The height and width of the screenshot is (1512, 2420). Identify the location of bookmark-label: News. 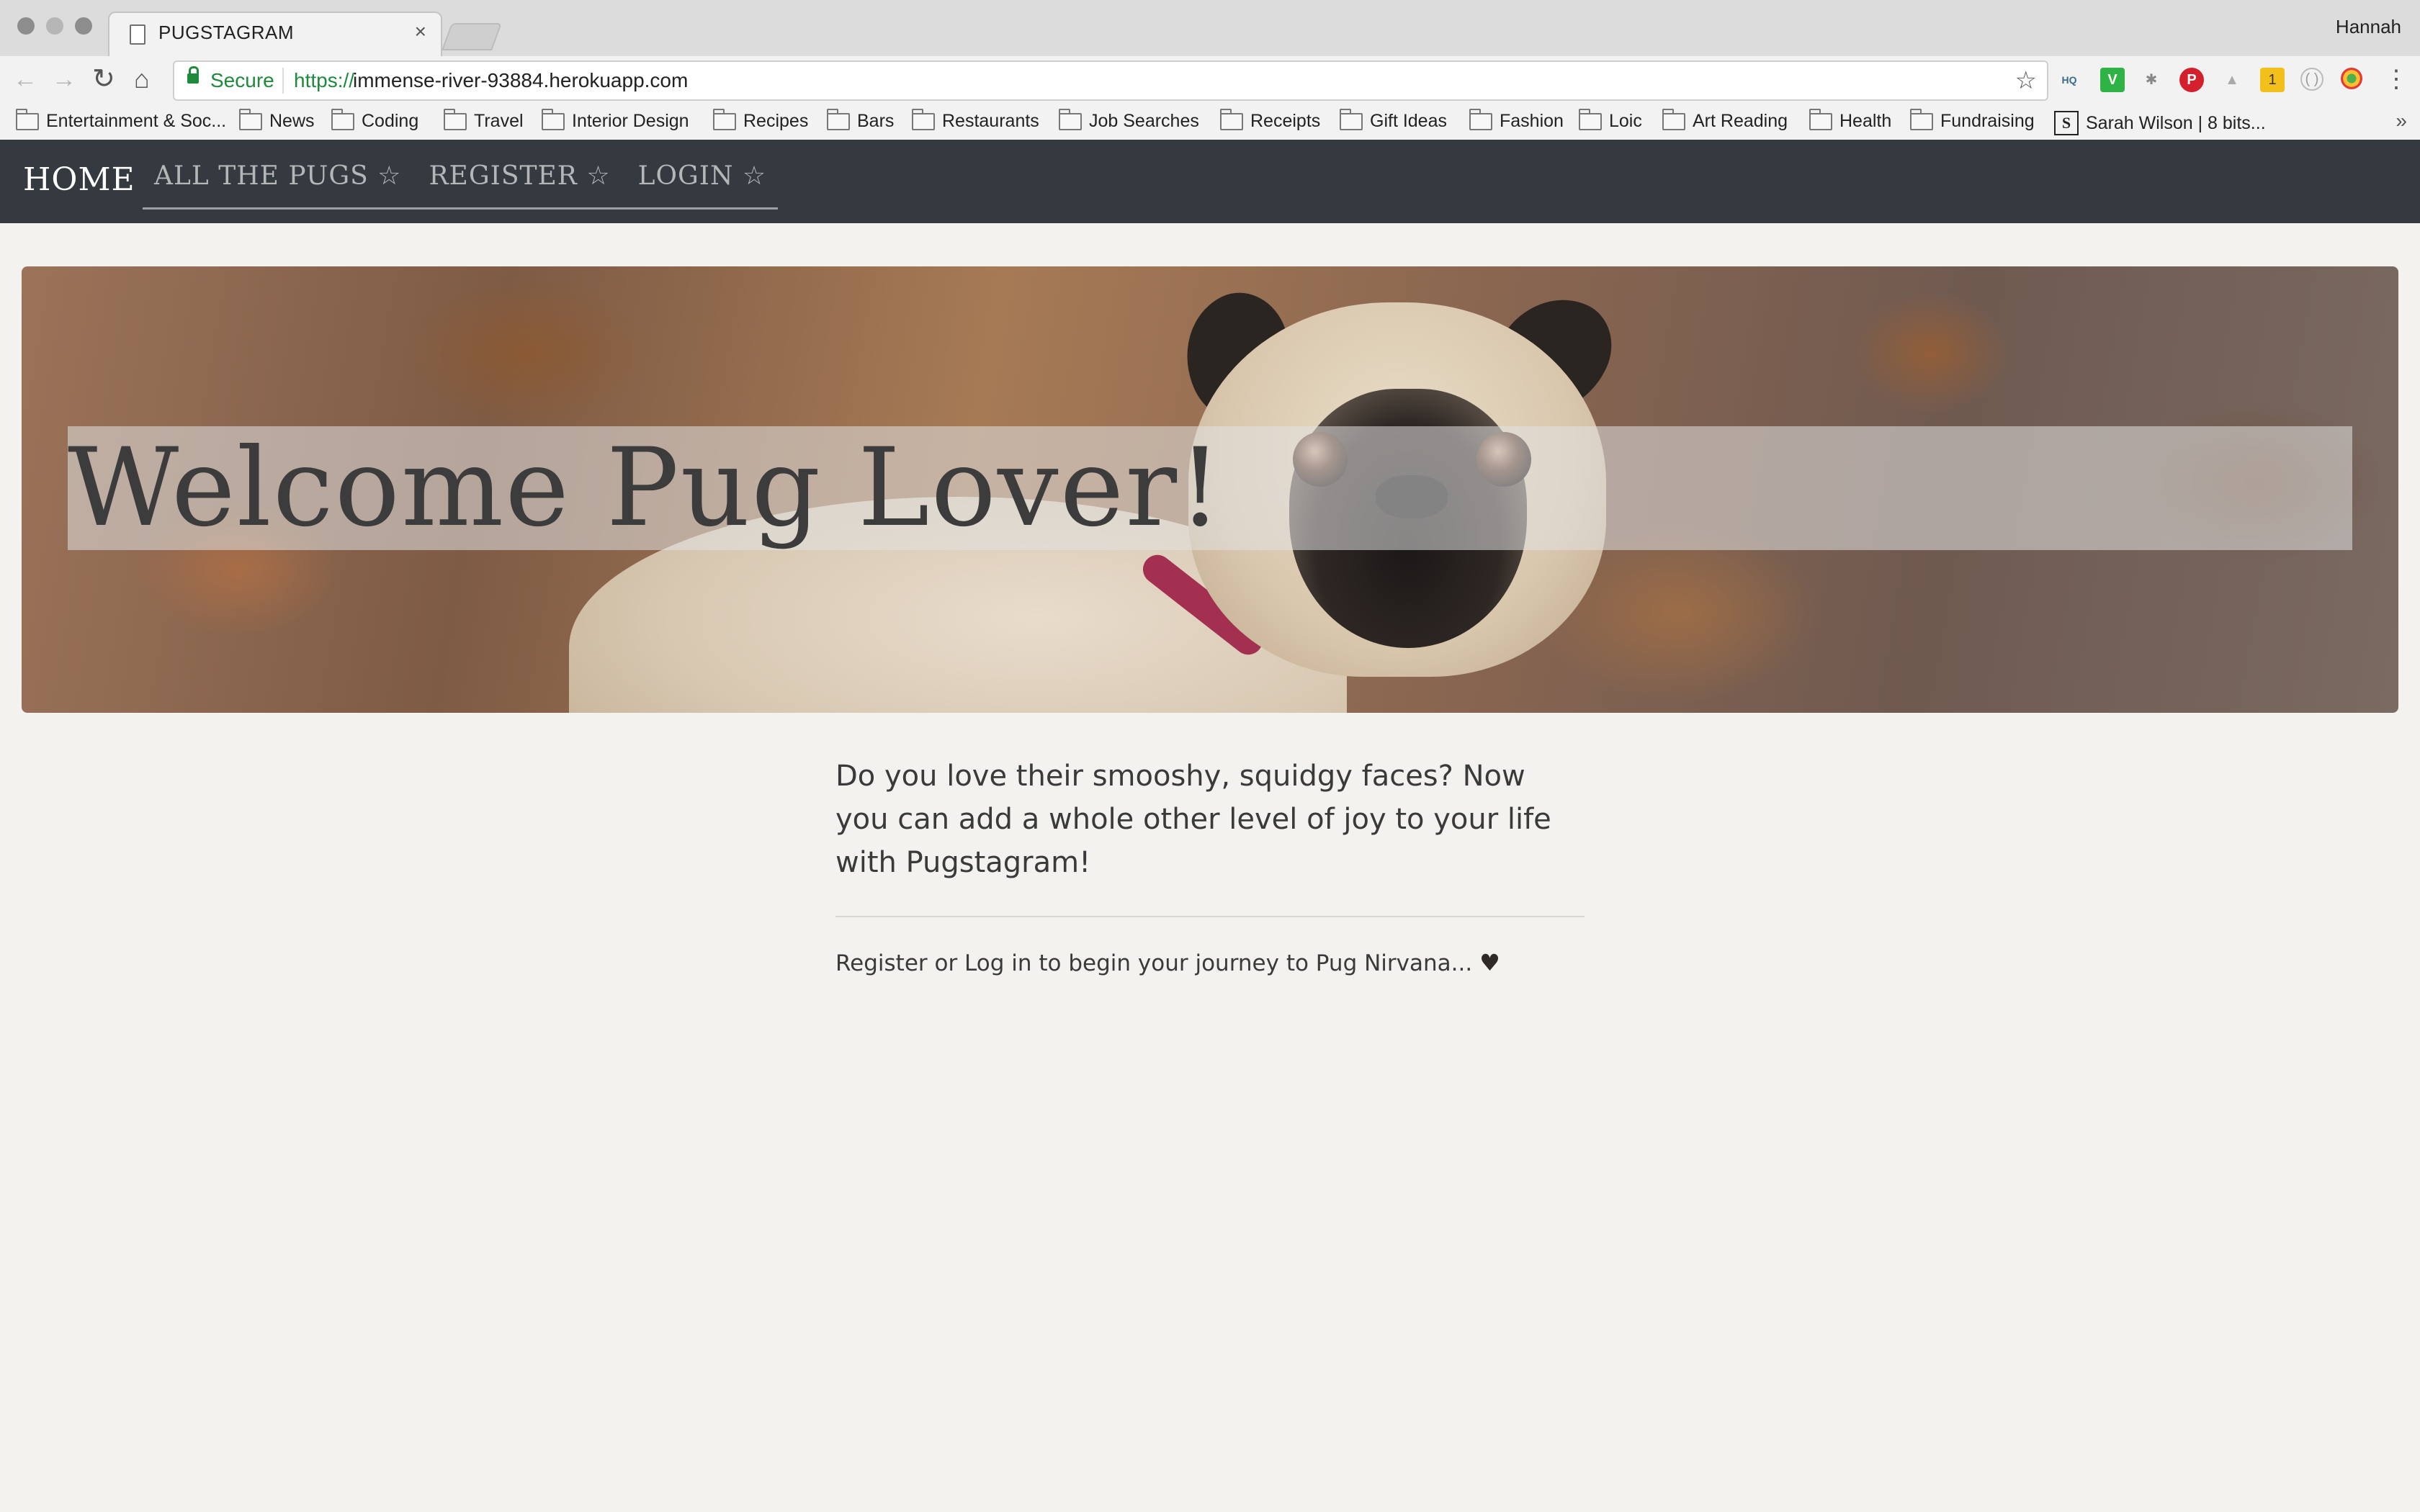
(292, 121).